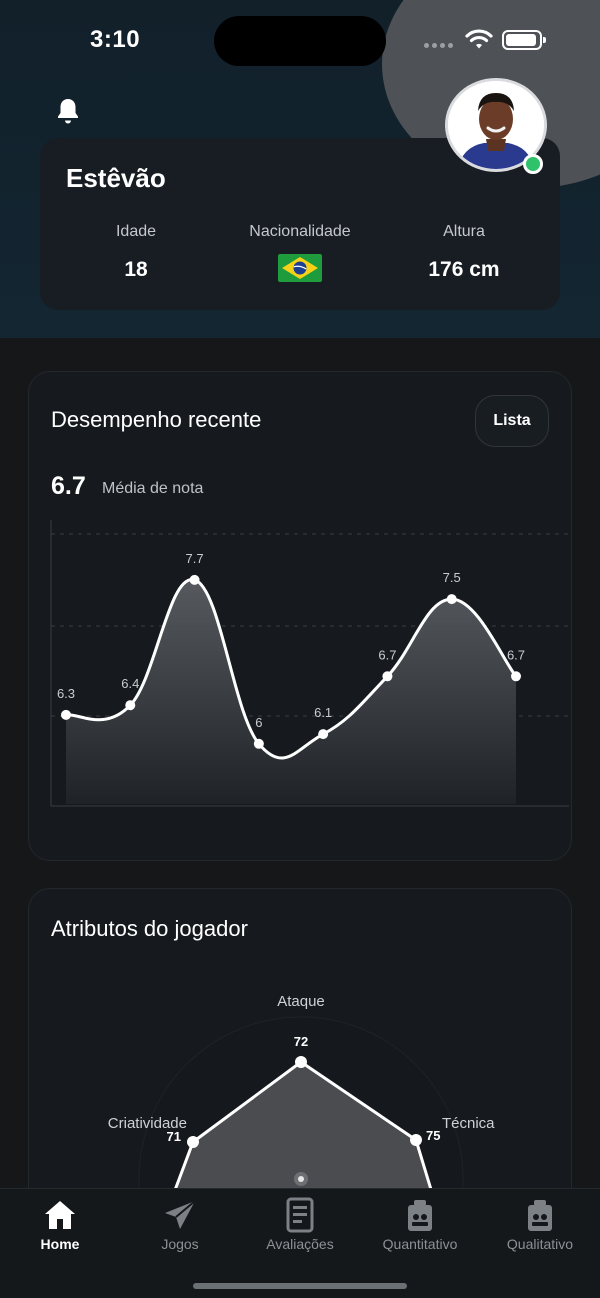 The width and height of the screenshot is (600, 1298). I want to click on nav-home: Home, so click(60, 1224).